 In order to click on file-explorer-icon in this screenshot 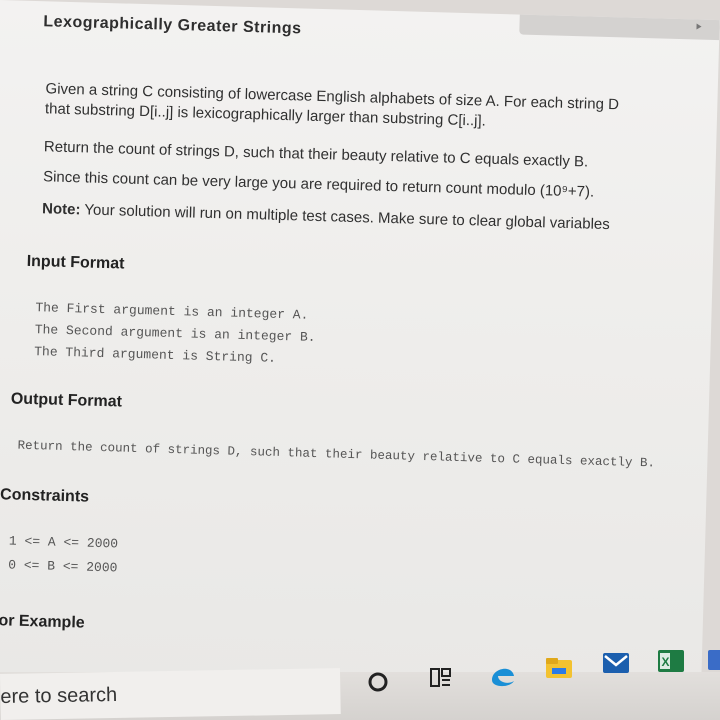, I will do `click(560, 668)`.